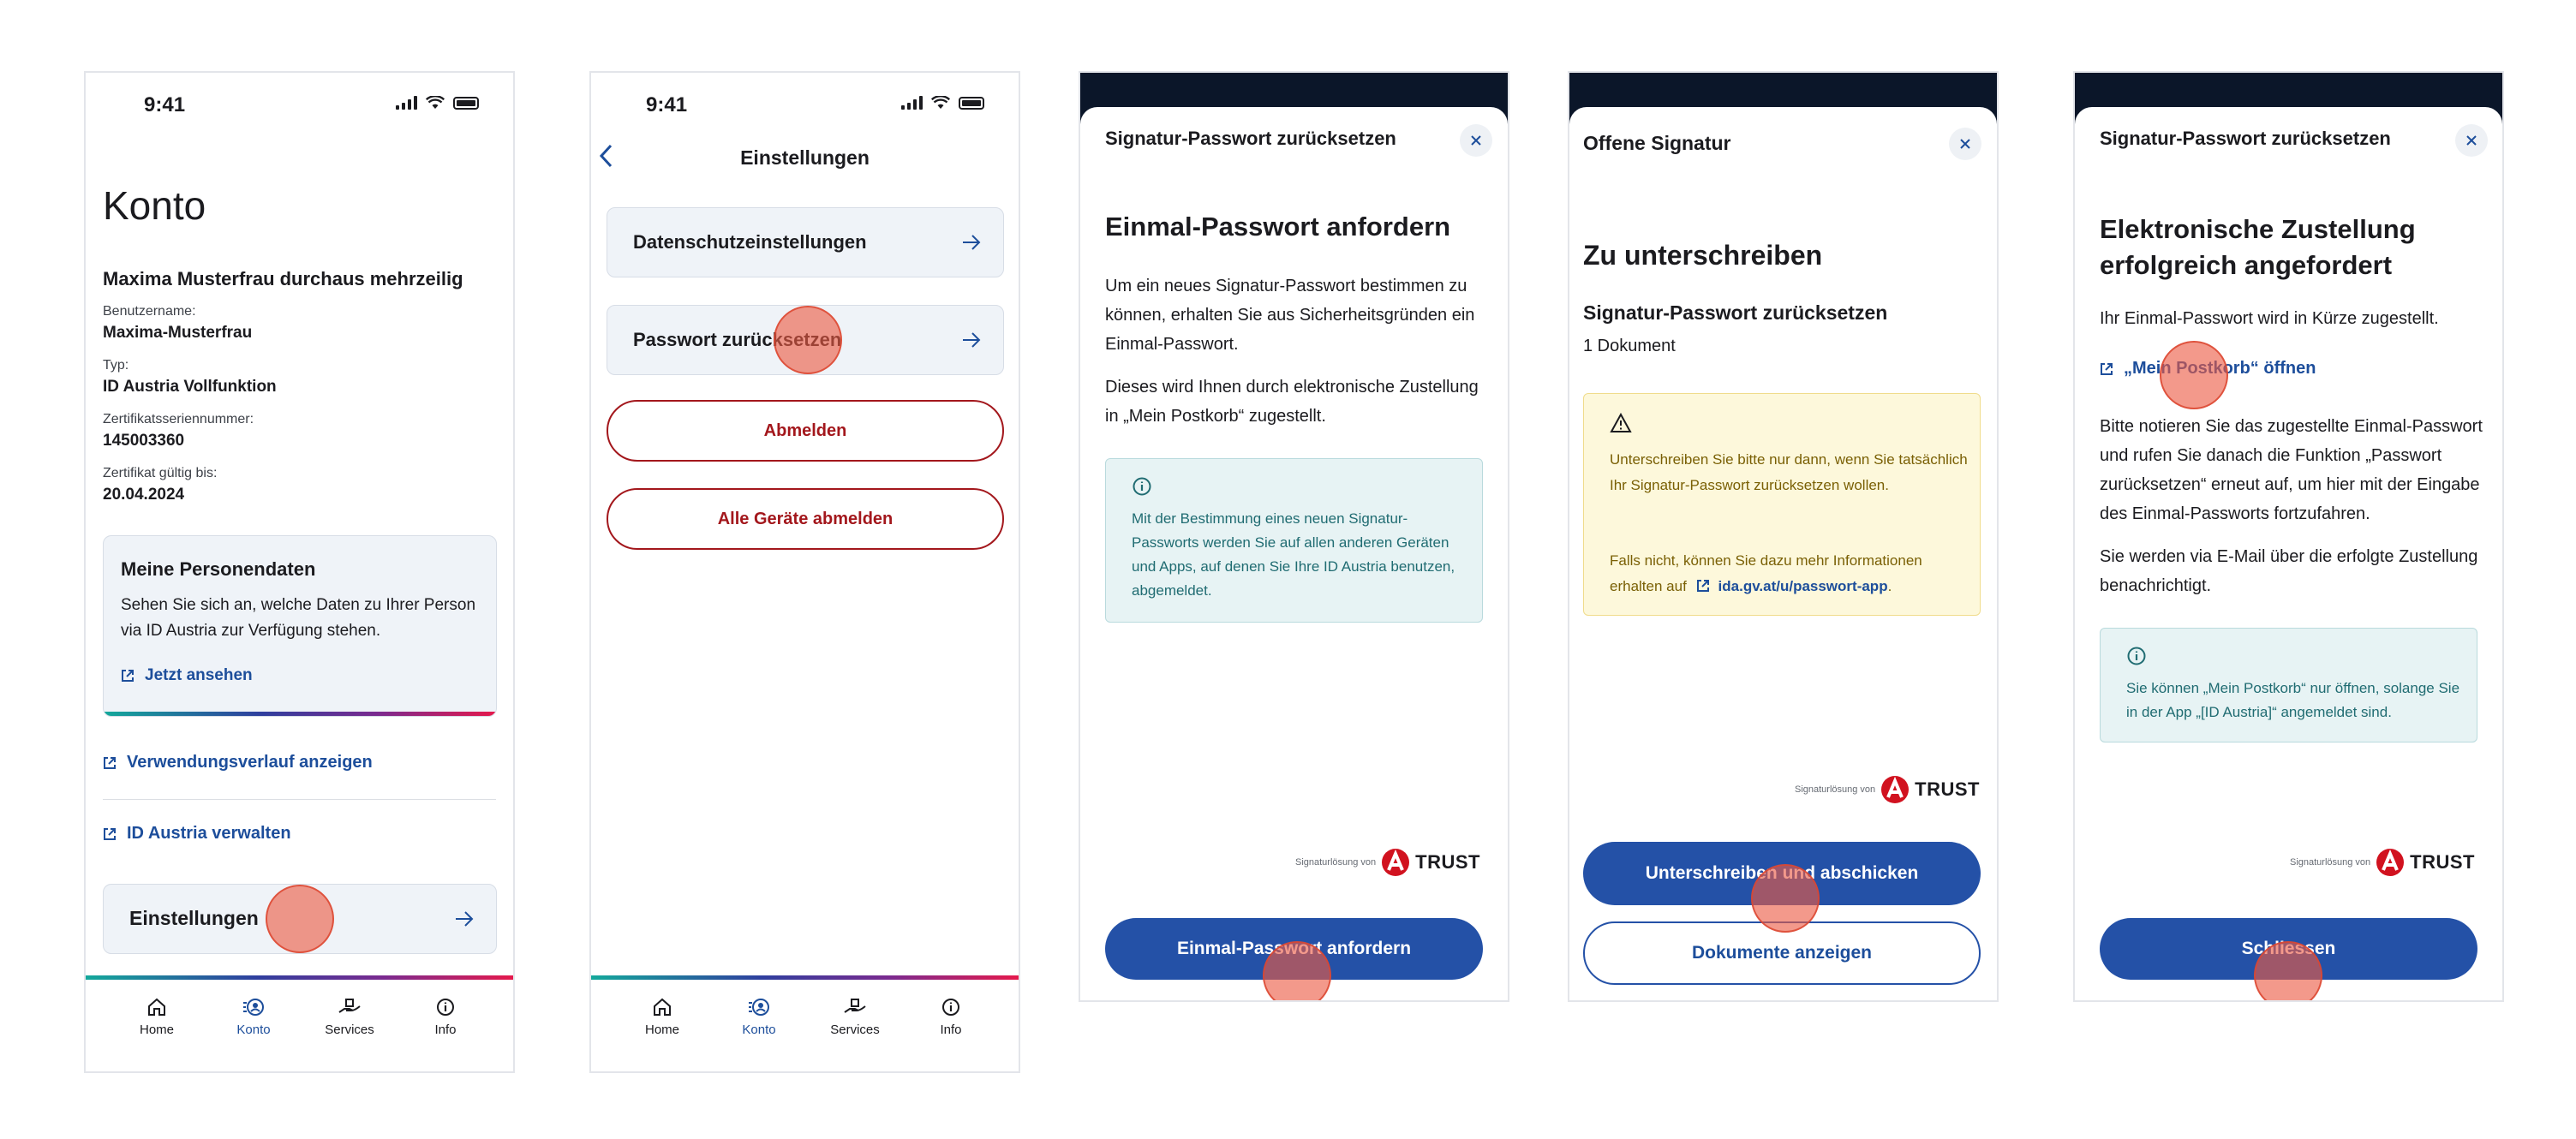 The width and height of the screenshot is (2576, 1139). Describe the element at coordinates (194, 918) in the screenshot. I see `settings-label: Einstellungen` at that location.